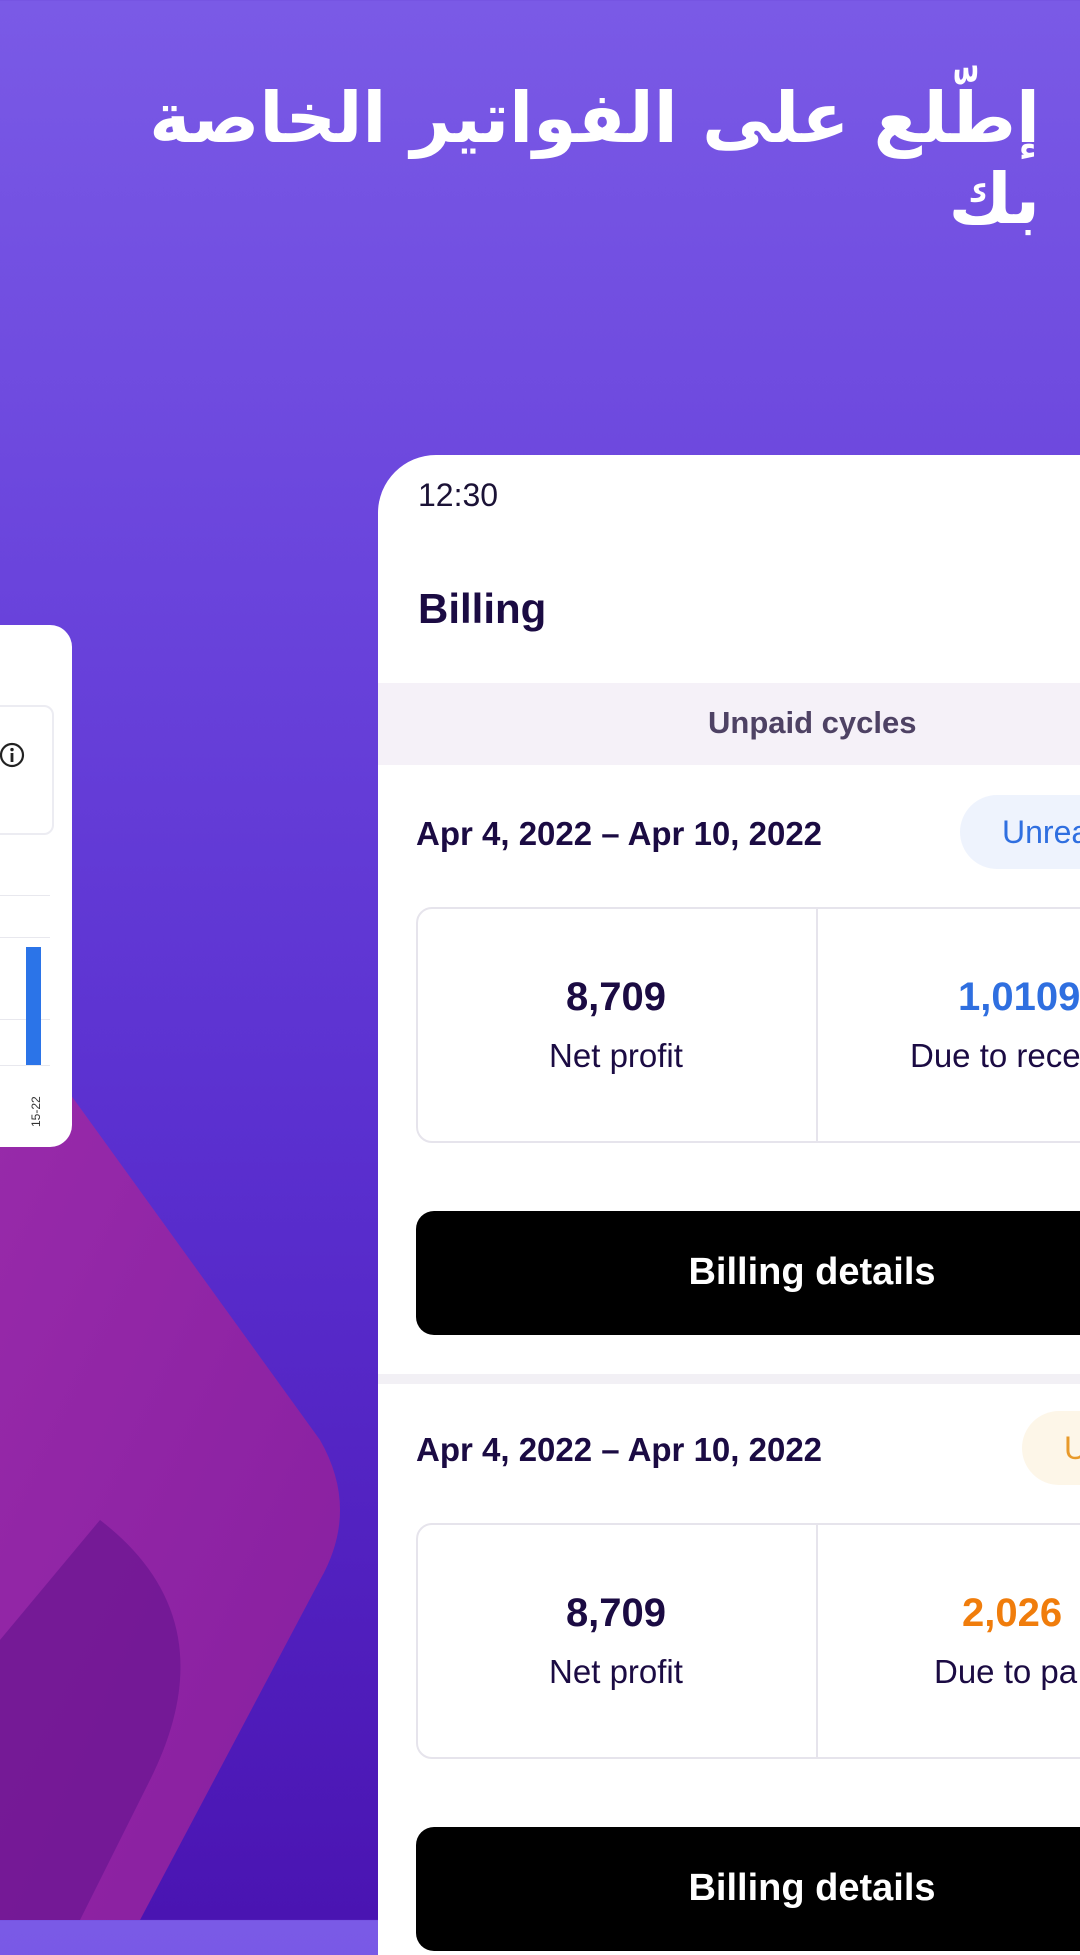  What do you see at coordinates (482, 608) in the screenshot?
I see `page-title: Billing` at bounding box center [482, 608].